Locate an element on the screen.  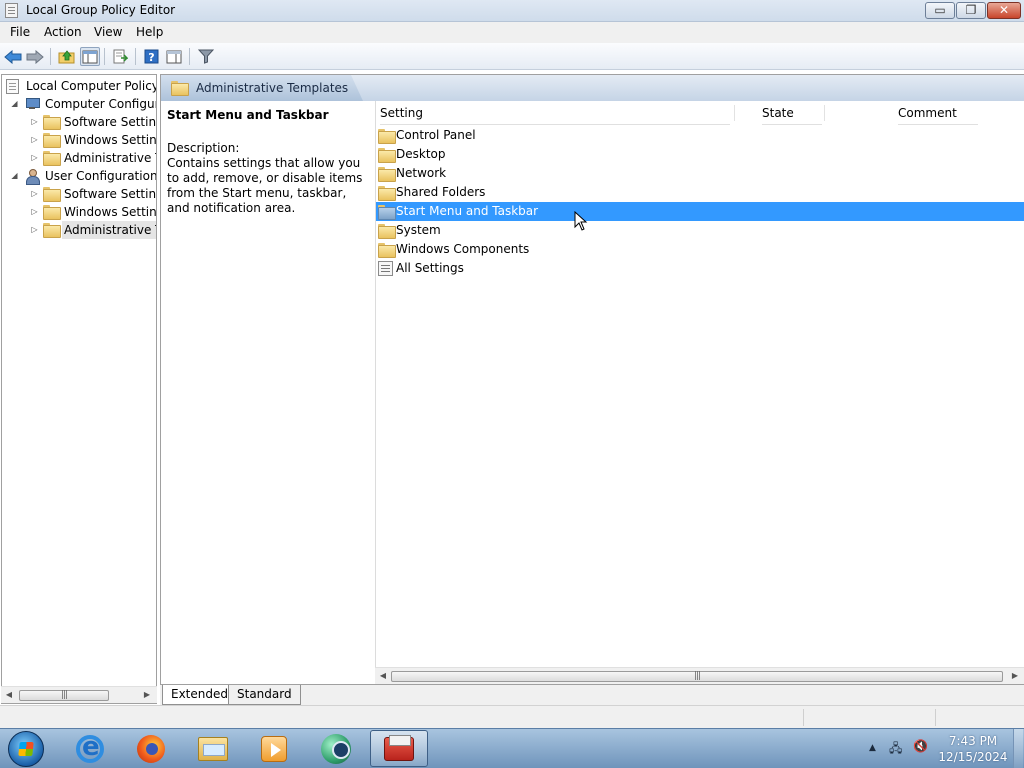
policy-document-icon is located at coordinates (12, 86).